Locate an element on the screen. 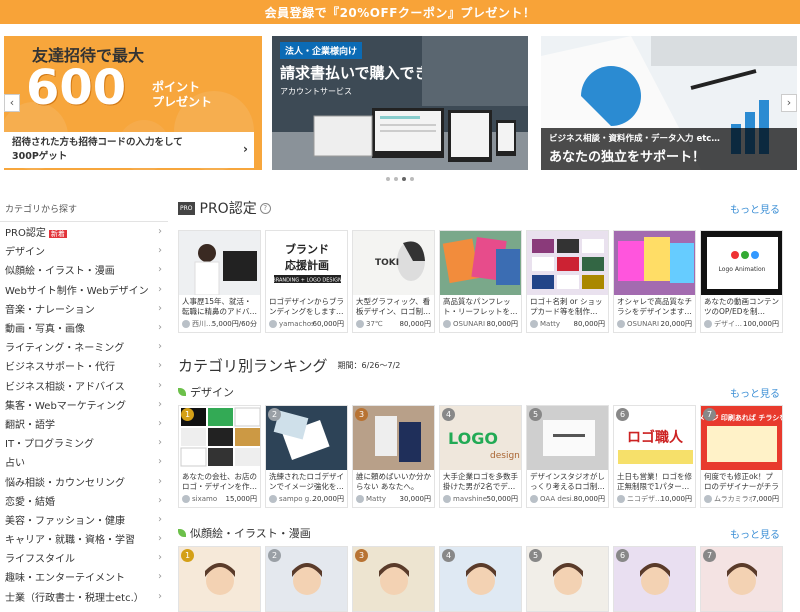 The image size is (800, 612). svg-text: ロゴ職人 is located at coordinates (655, 437).